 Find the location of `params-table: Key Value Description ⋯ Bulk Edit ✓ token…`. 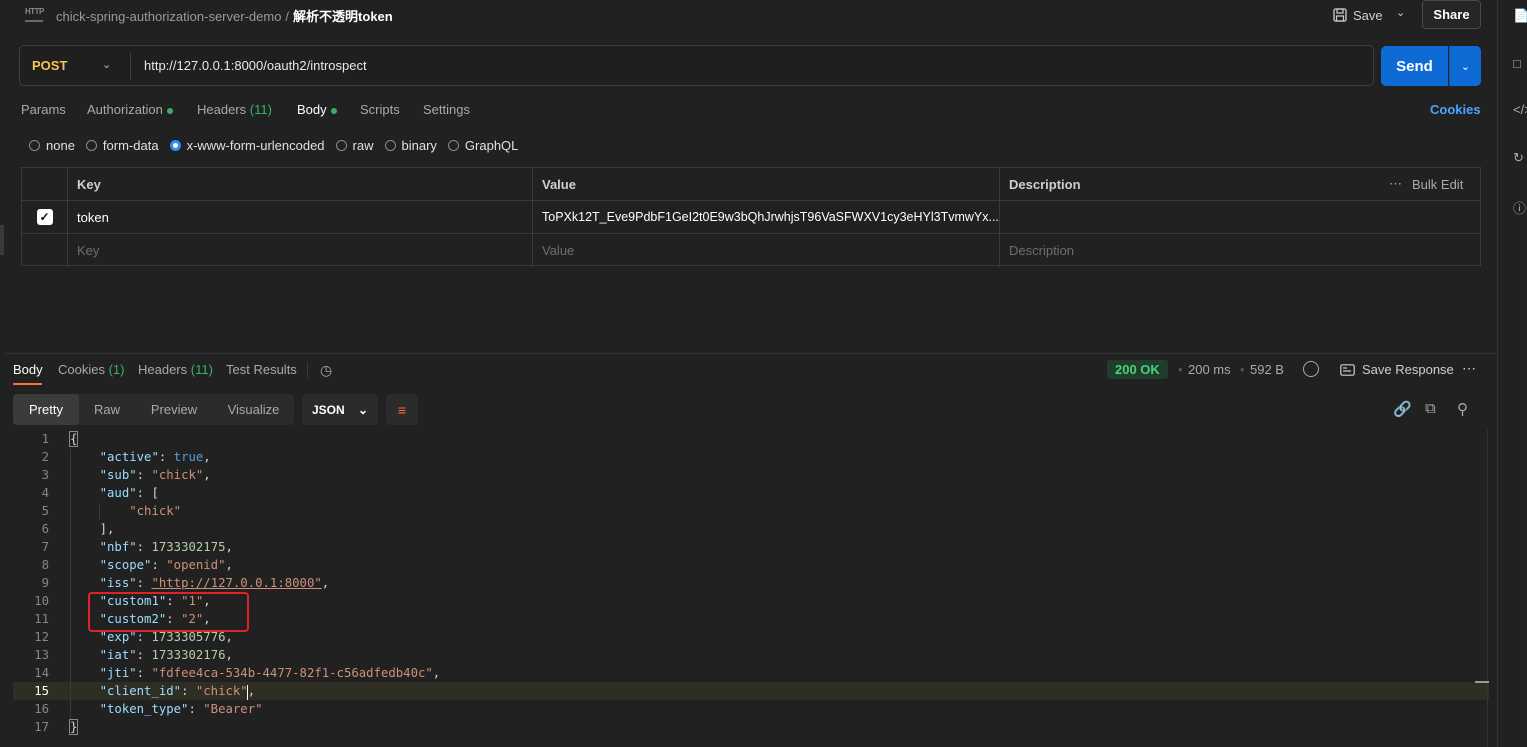

params-table: Key Value Description ⋯ Bulk Edit ✓ token… is located at coordinates (751, 217).